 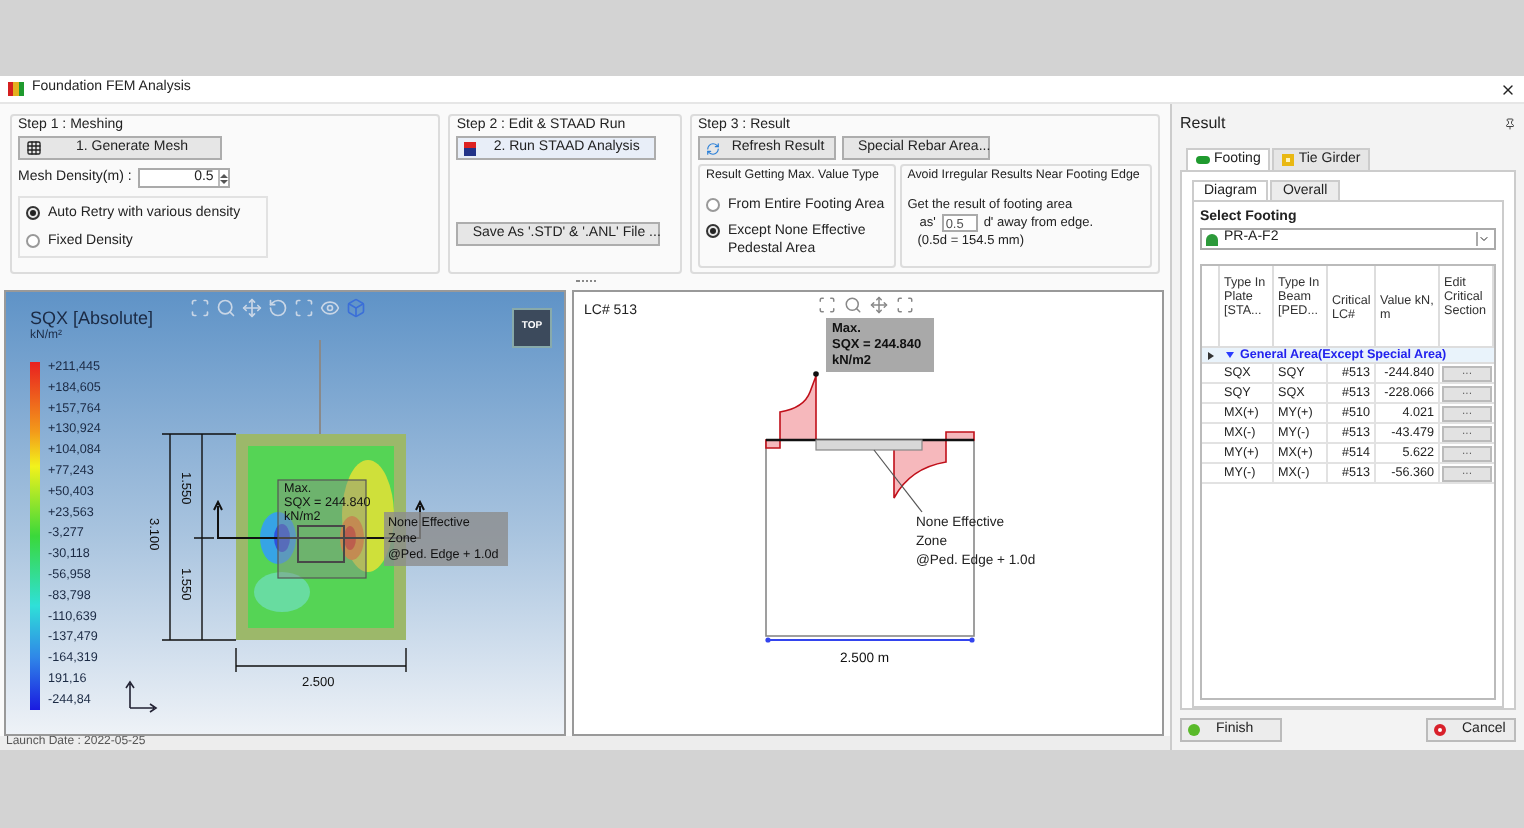 What do you see at coordinates (1230, 355) in the screenshot?
I see `expand-icon` at bounding box center [1230, 355].